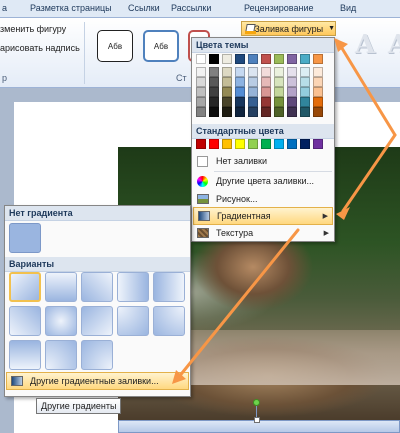 The width and height of the screenshot is (400, 433). I want to click on tab-view: Вид, so click(348, 8).